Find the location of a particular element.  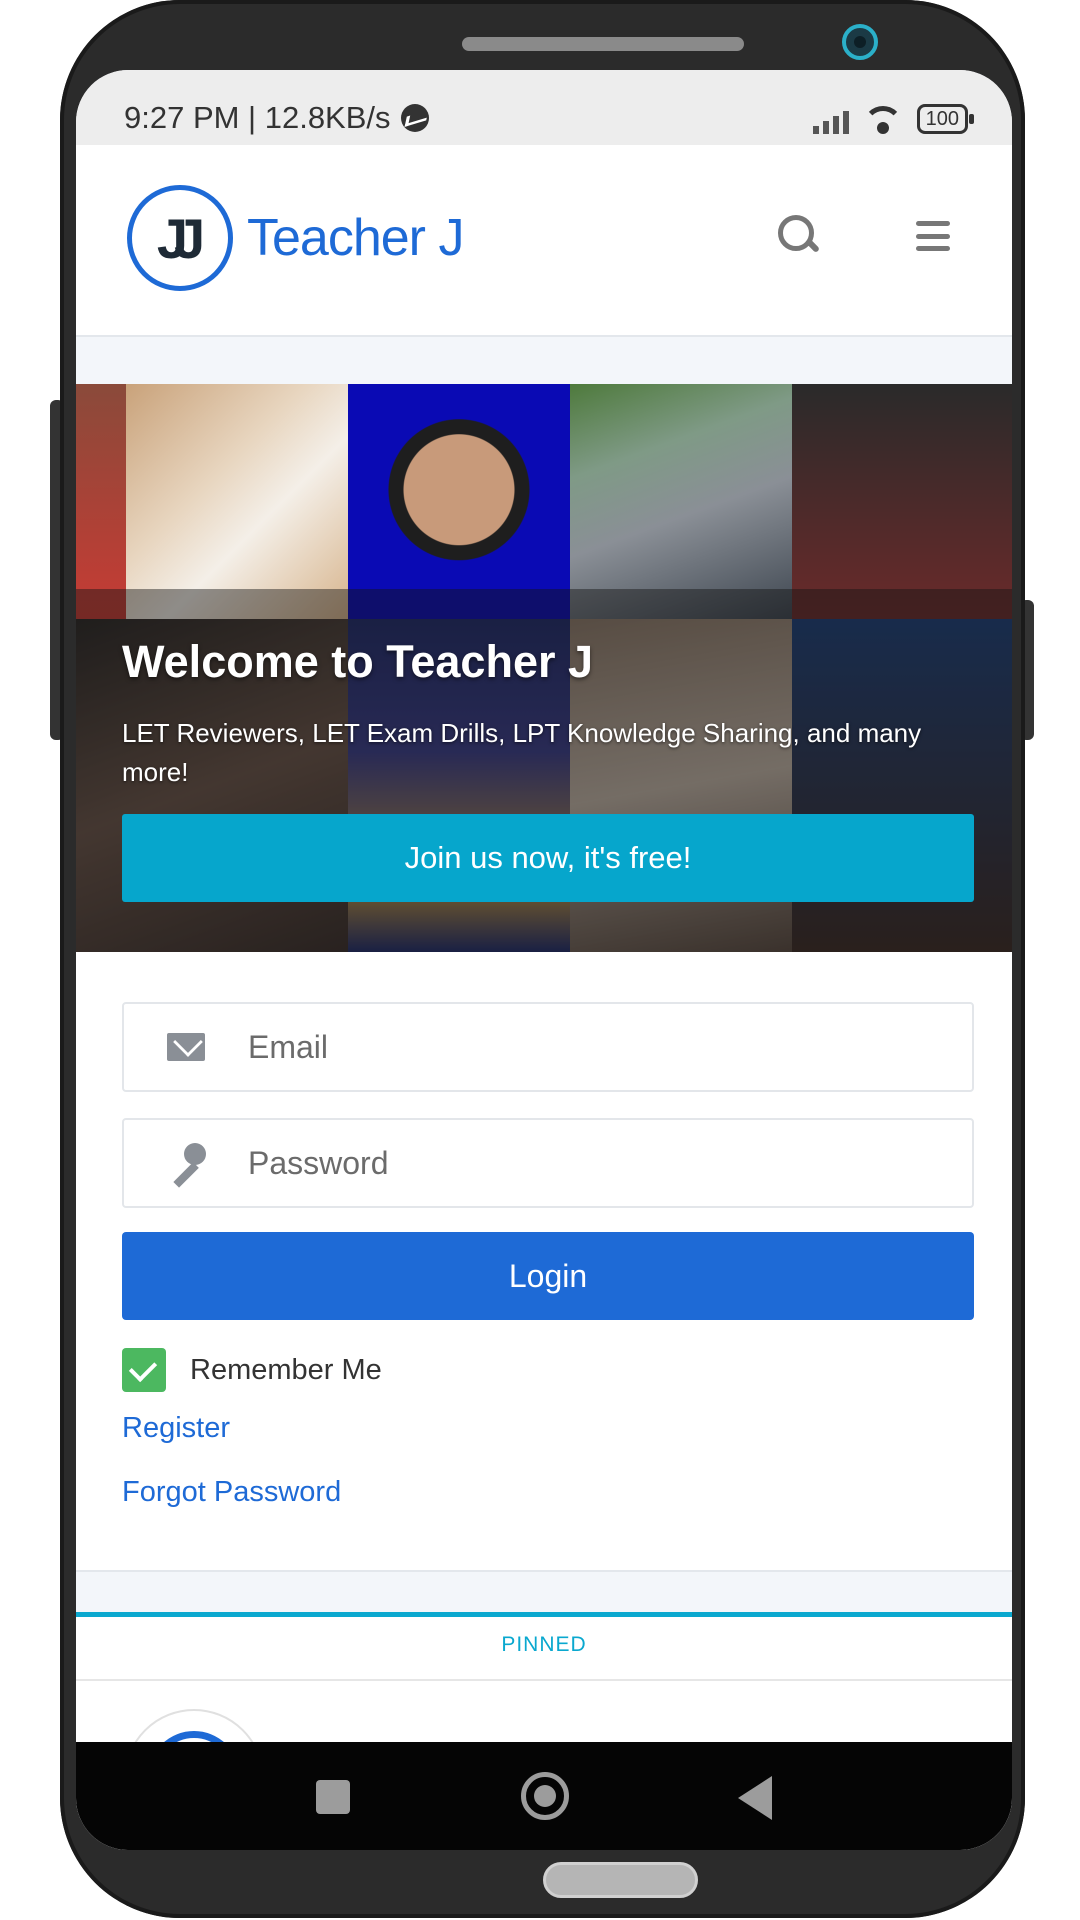

battery-icon: 100 is located at coordinates (945, 119).